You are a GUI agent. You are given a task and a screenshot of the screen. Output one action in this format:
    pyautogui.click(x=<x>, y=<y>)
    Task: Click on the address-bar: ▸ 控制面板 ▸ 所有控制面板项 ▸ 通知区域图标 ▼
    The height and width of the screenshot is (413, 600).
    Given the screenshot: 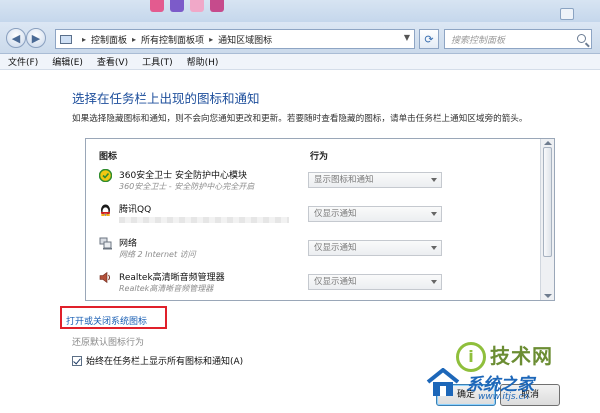 What is the action you would take?
    pyautogui.click(x=235, y=39)
    